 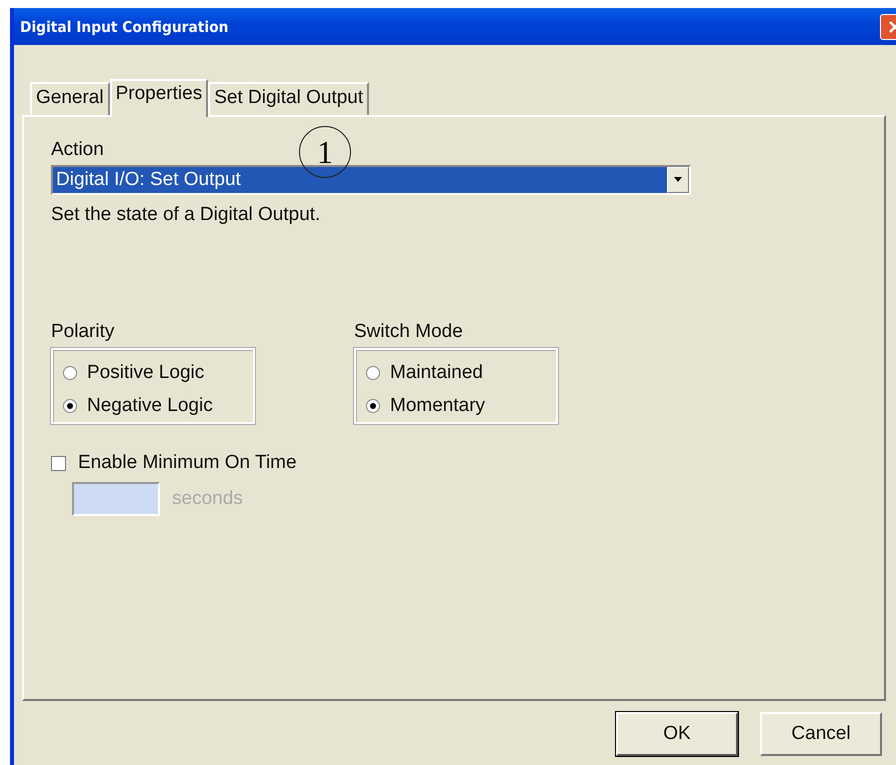 What do you see at coordinates (150, 405) in the screenshot?
I see `option-label: Negative Logic` at bounding box center [150, 405].